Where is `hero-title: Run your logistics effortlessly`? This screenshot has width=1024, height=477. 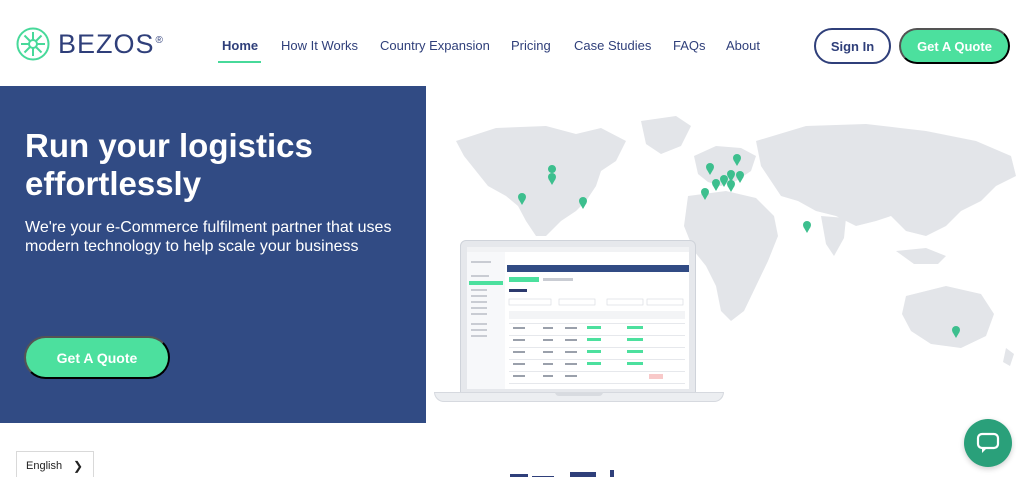
hero-title: Run your logistics effortlessly is located at coordinates (169, 164).